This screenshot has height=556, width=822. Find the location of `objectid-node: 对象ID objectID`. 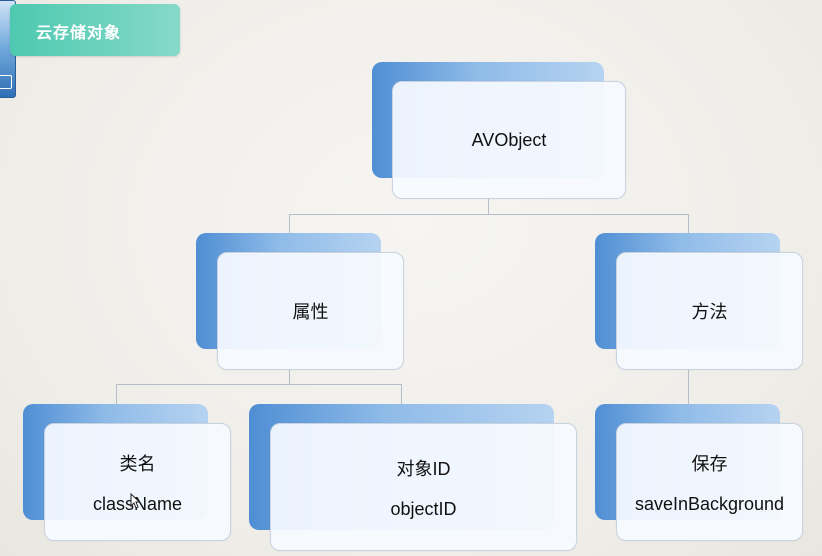

objectid-node: 对象ID objectID is located at coordinates (423, 487).